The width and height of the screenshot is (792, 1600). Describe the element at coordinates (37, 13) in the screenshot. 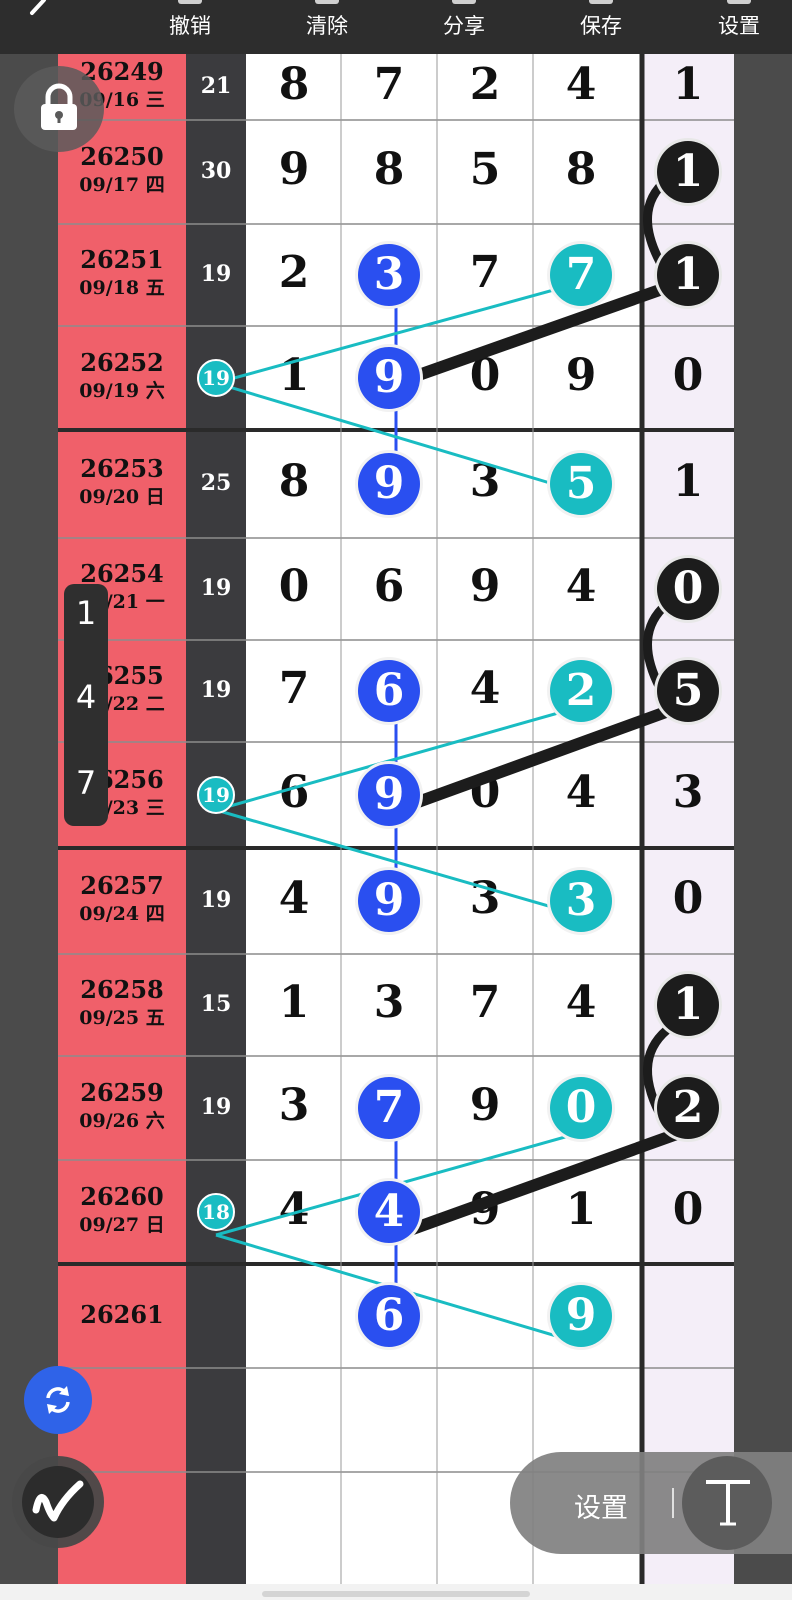

I see `chevron-left-icon` at that location.